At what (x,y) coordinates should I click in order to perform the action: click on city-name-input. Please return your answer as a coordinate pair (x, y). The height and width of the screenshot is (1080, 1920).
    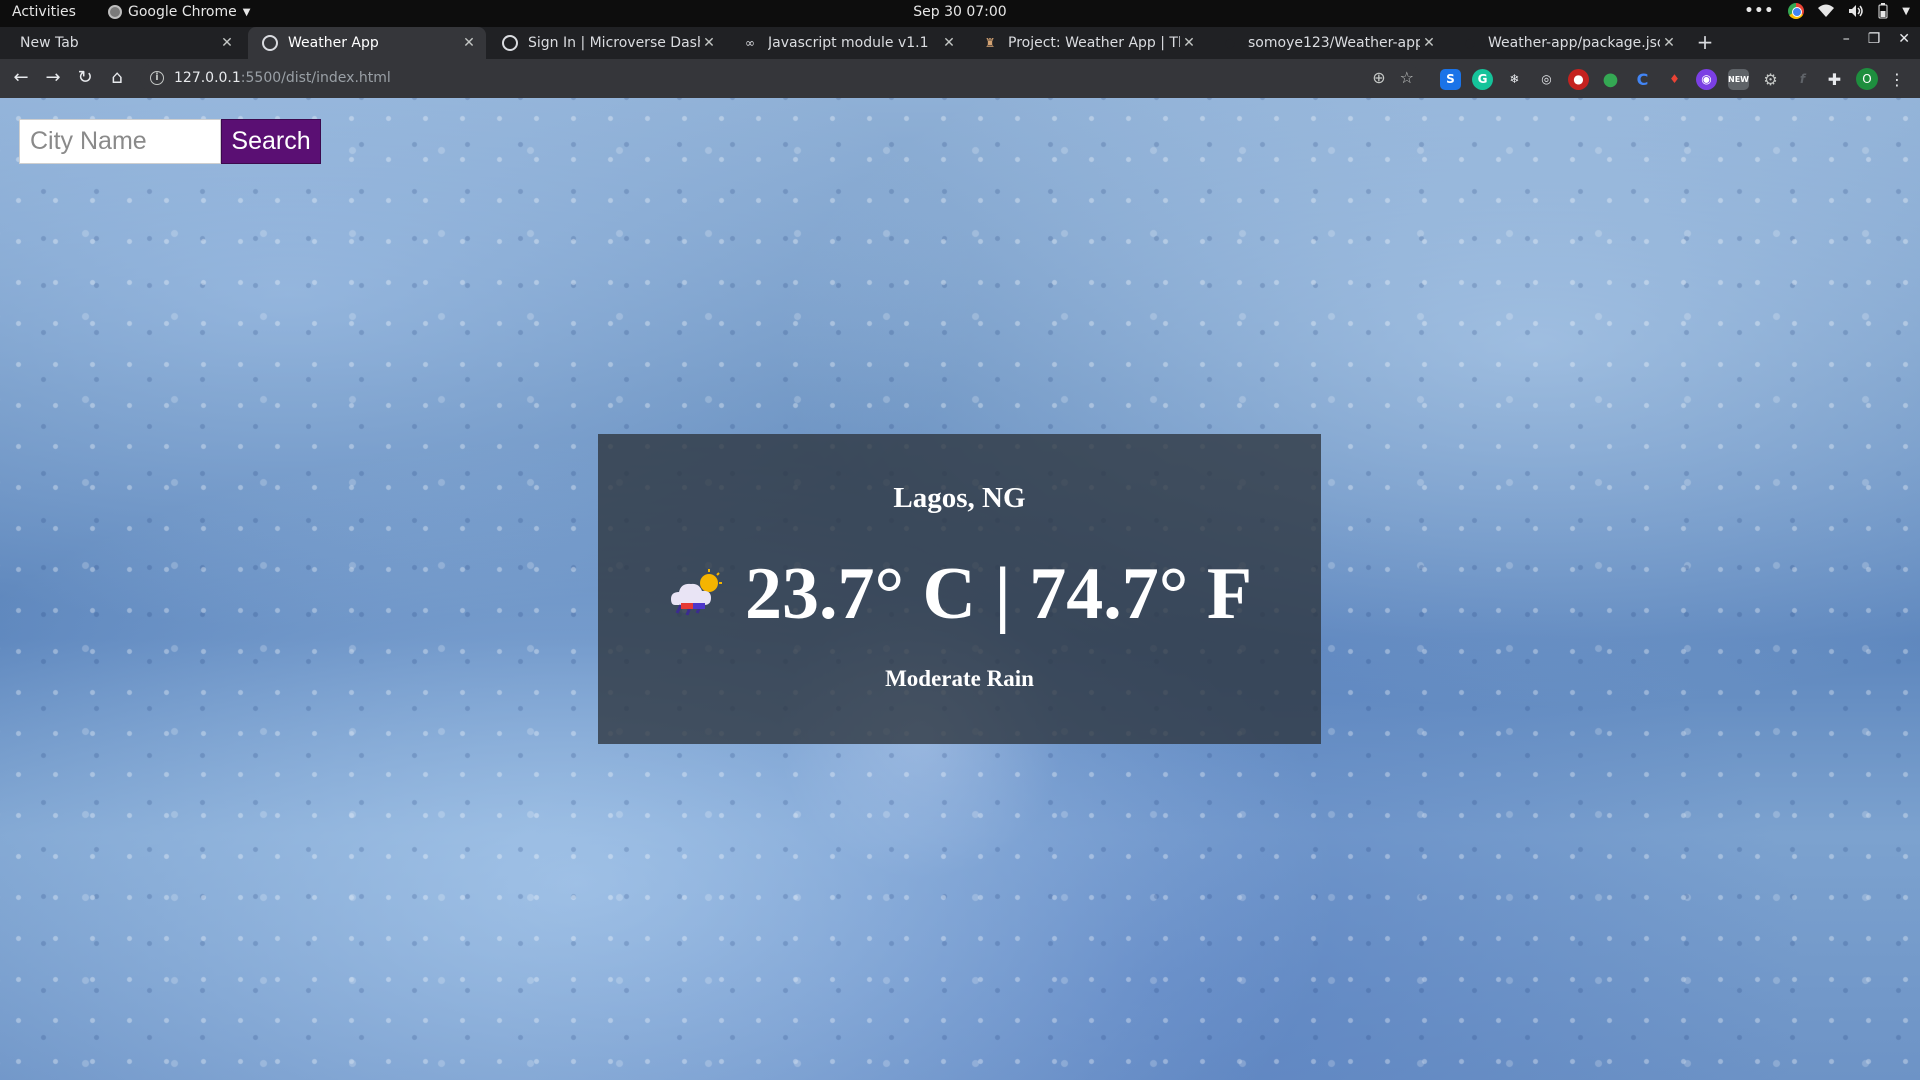
    Looking at the image, I should click on (120, 141).